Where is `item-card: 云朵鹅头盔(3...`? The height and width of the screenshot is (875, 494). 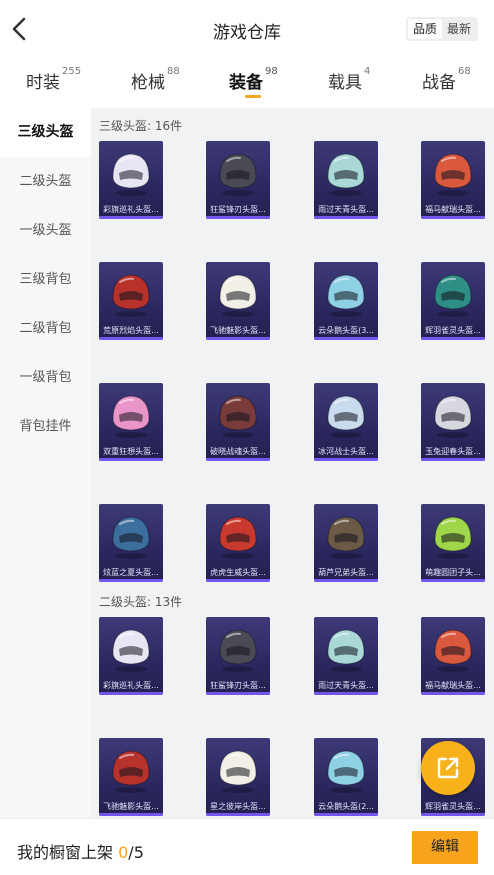 item-card: 云朵鹅头盔(3... is located at coordinates (346, 301).